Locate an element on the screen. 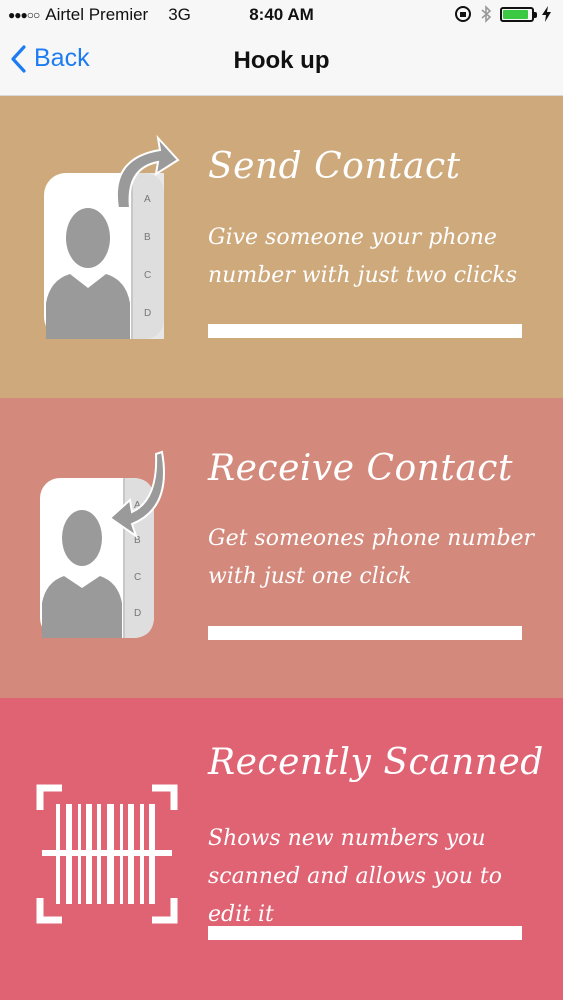  page-title: Hook up is located at coordinates (281, 60).